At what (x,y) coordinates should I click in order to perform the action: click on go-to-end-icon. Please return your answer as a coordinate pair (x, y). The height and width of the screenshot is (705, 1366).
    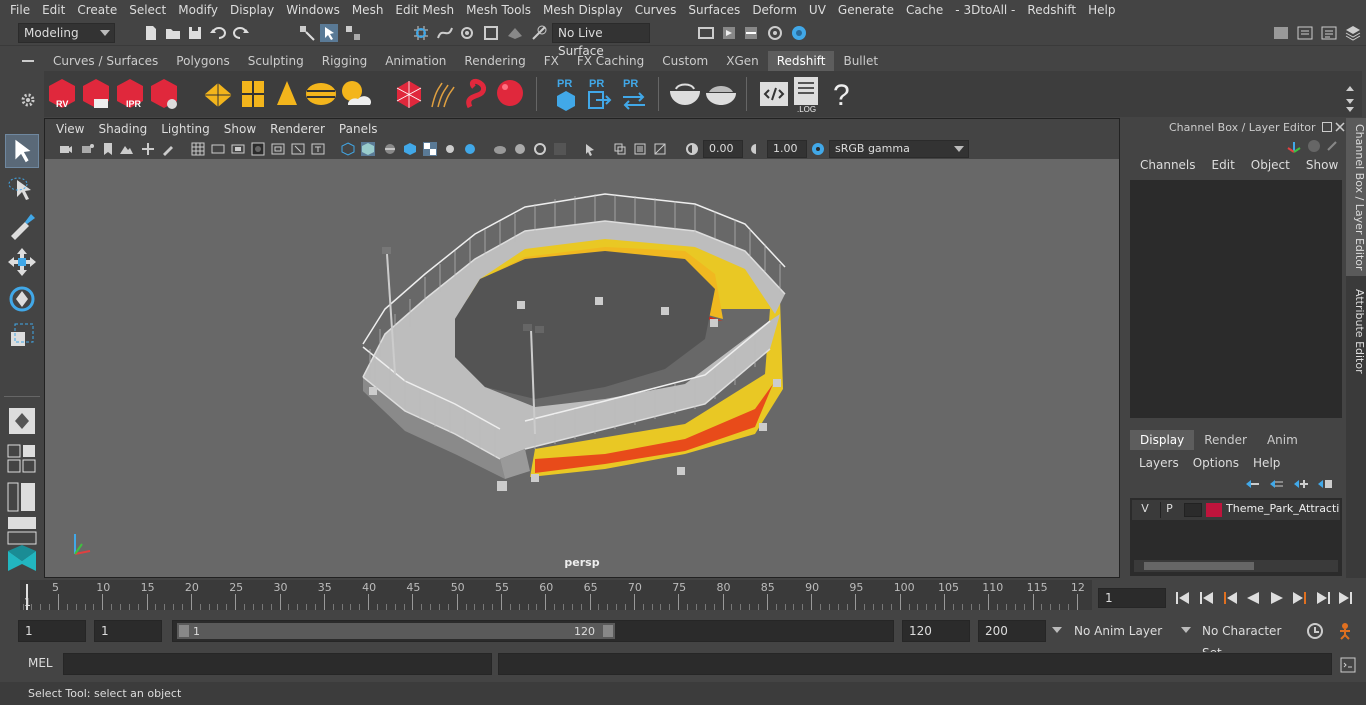
    Looking at the image, I should click on (1345, 598).